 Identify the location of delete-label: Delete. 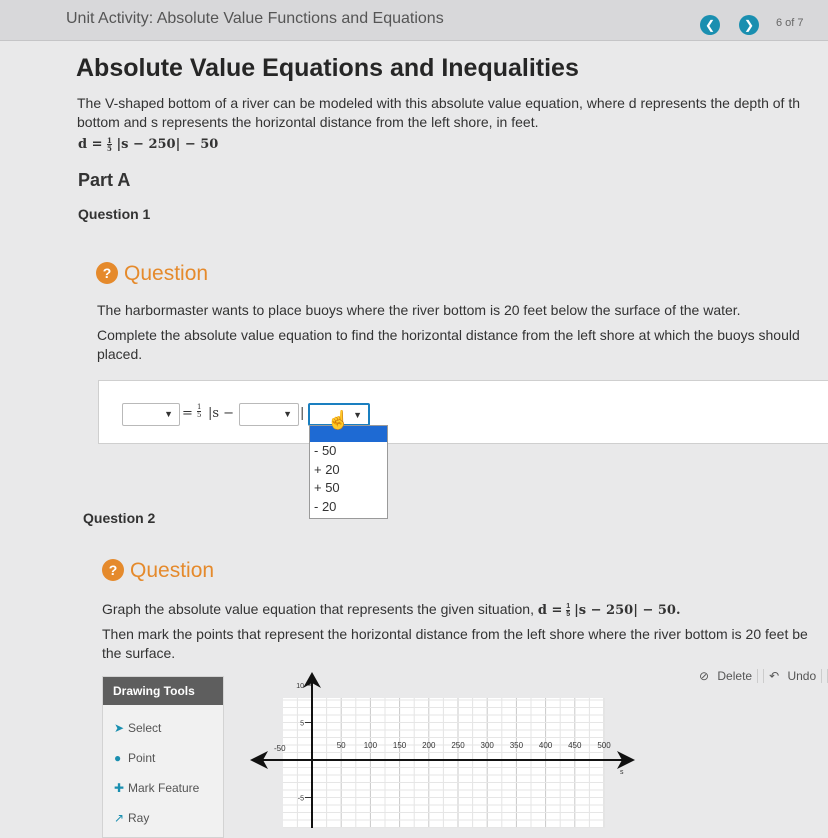
(735, 676).